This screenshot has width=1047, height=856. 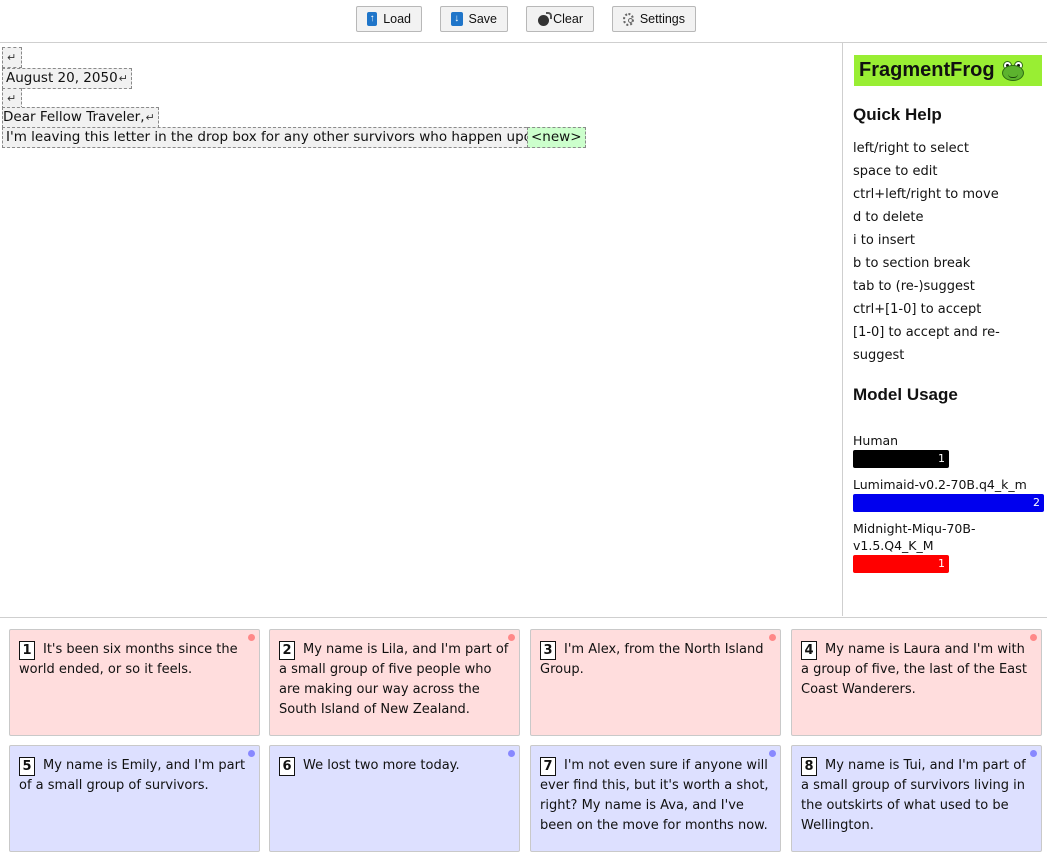 I want to click on load-button: ↑ Load, so click(x=389, y=19).